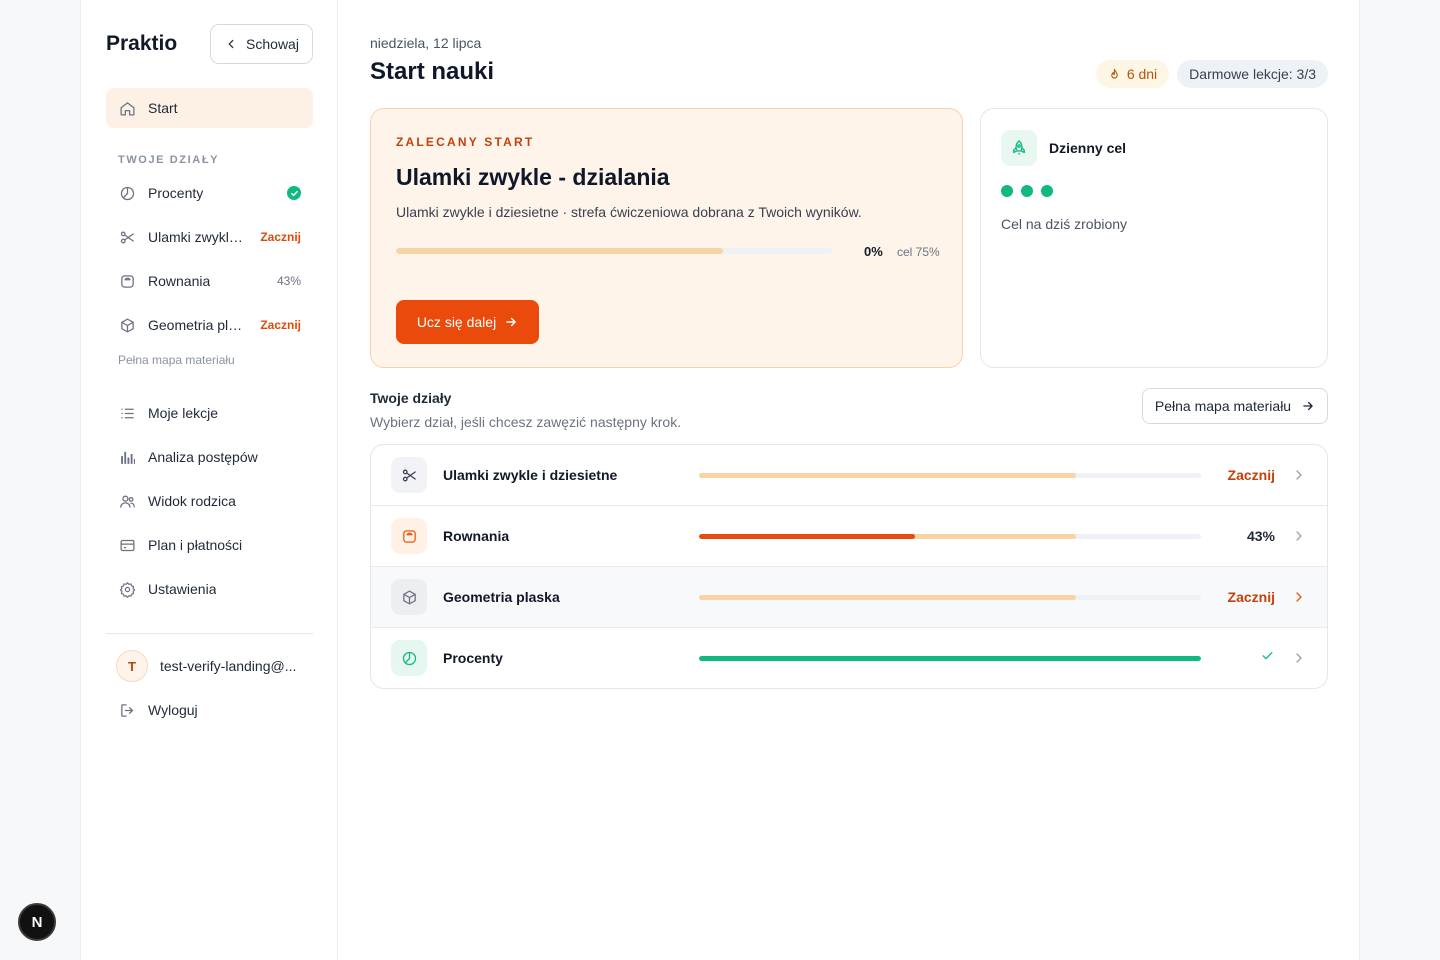 The height and width of the screenshot is (960, 1440). What do you see at coordinates (533, 177) in the screenshot?
I see `recommended-title: Ulamki zwykle - dzialania` at bounding box center [533, 177].